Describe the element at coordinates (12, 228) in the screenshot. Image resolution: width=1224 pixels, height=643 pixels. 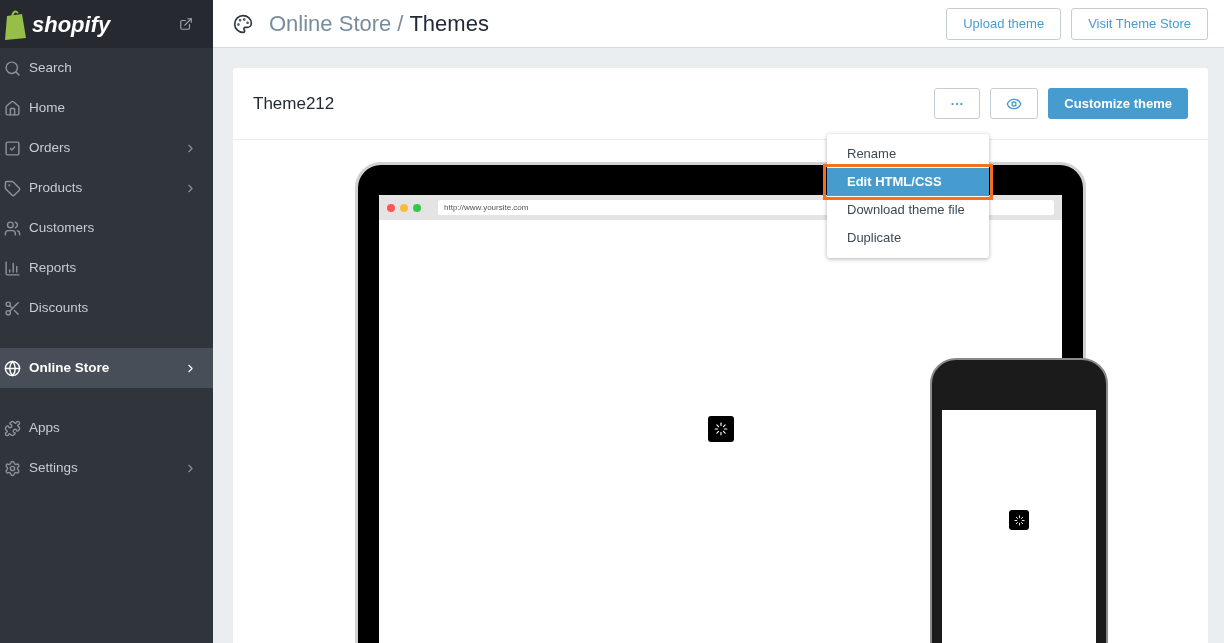
I see `people-icon` at that location.